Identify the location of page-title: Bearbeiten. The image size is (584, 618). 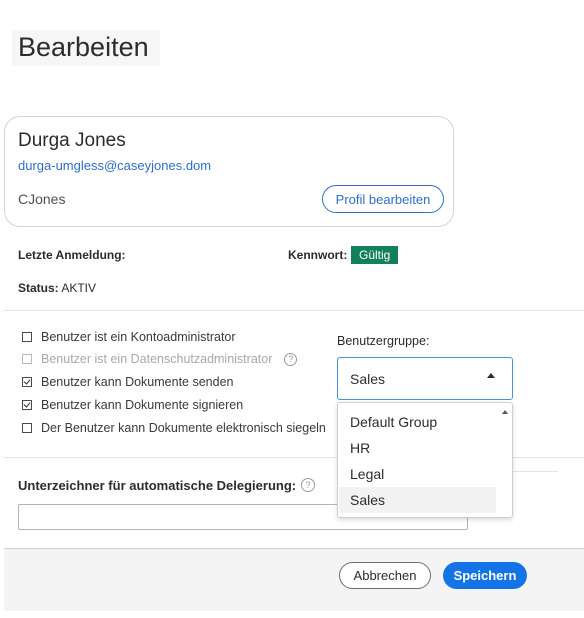
(83, 47).